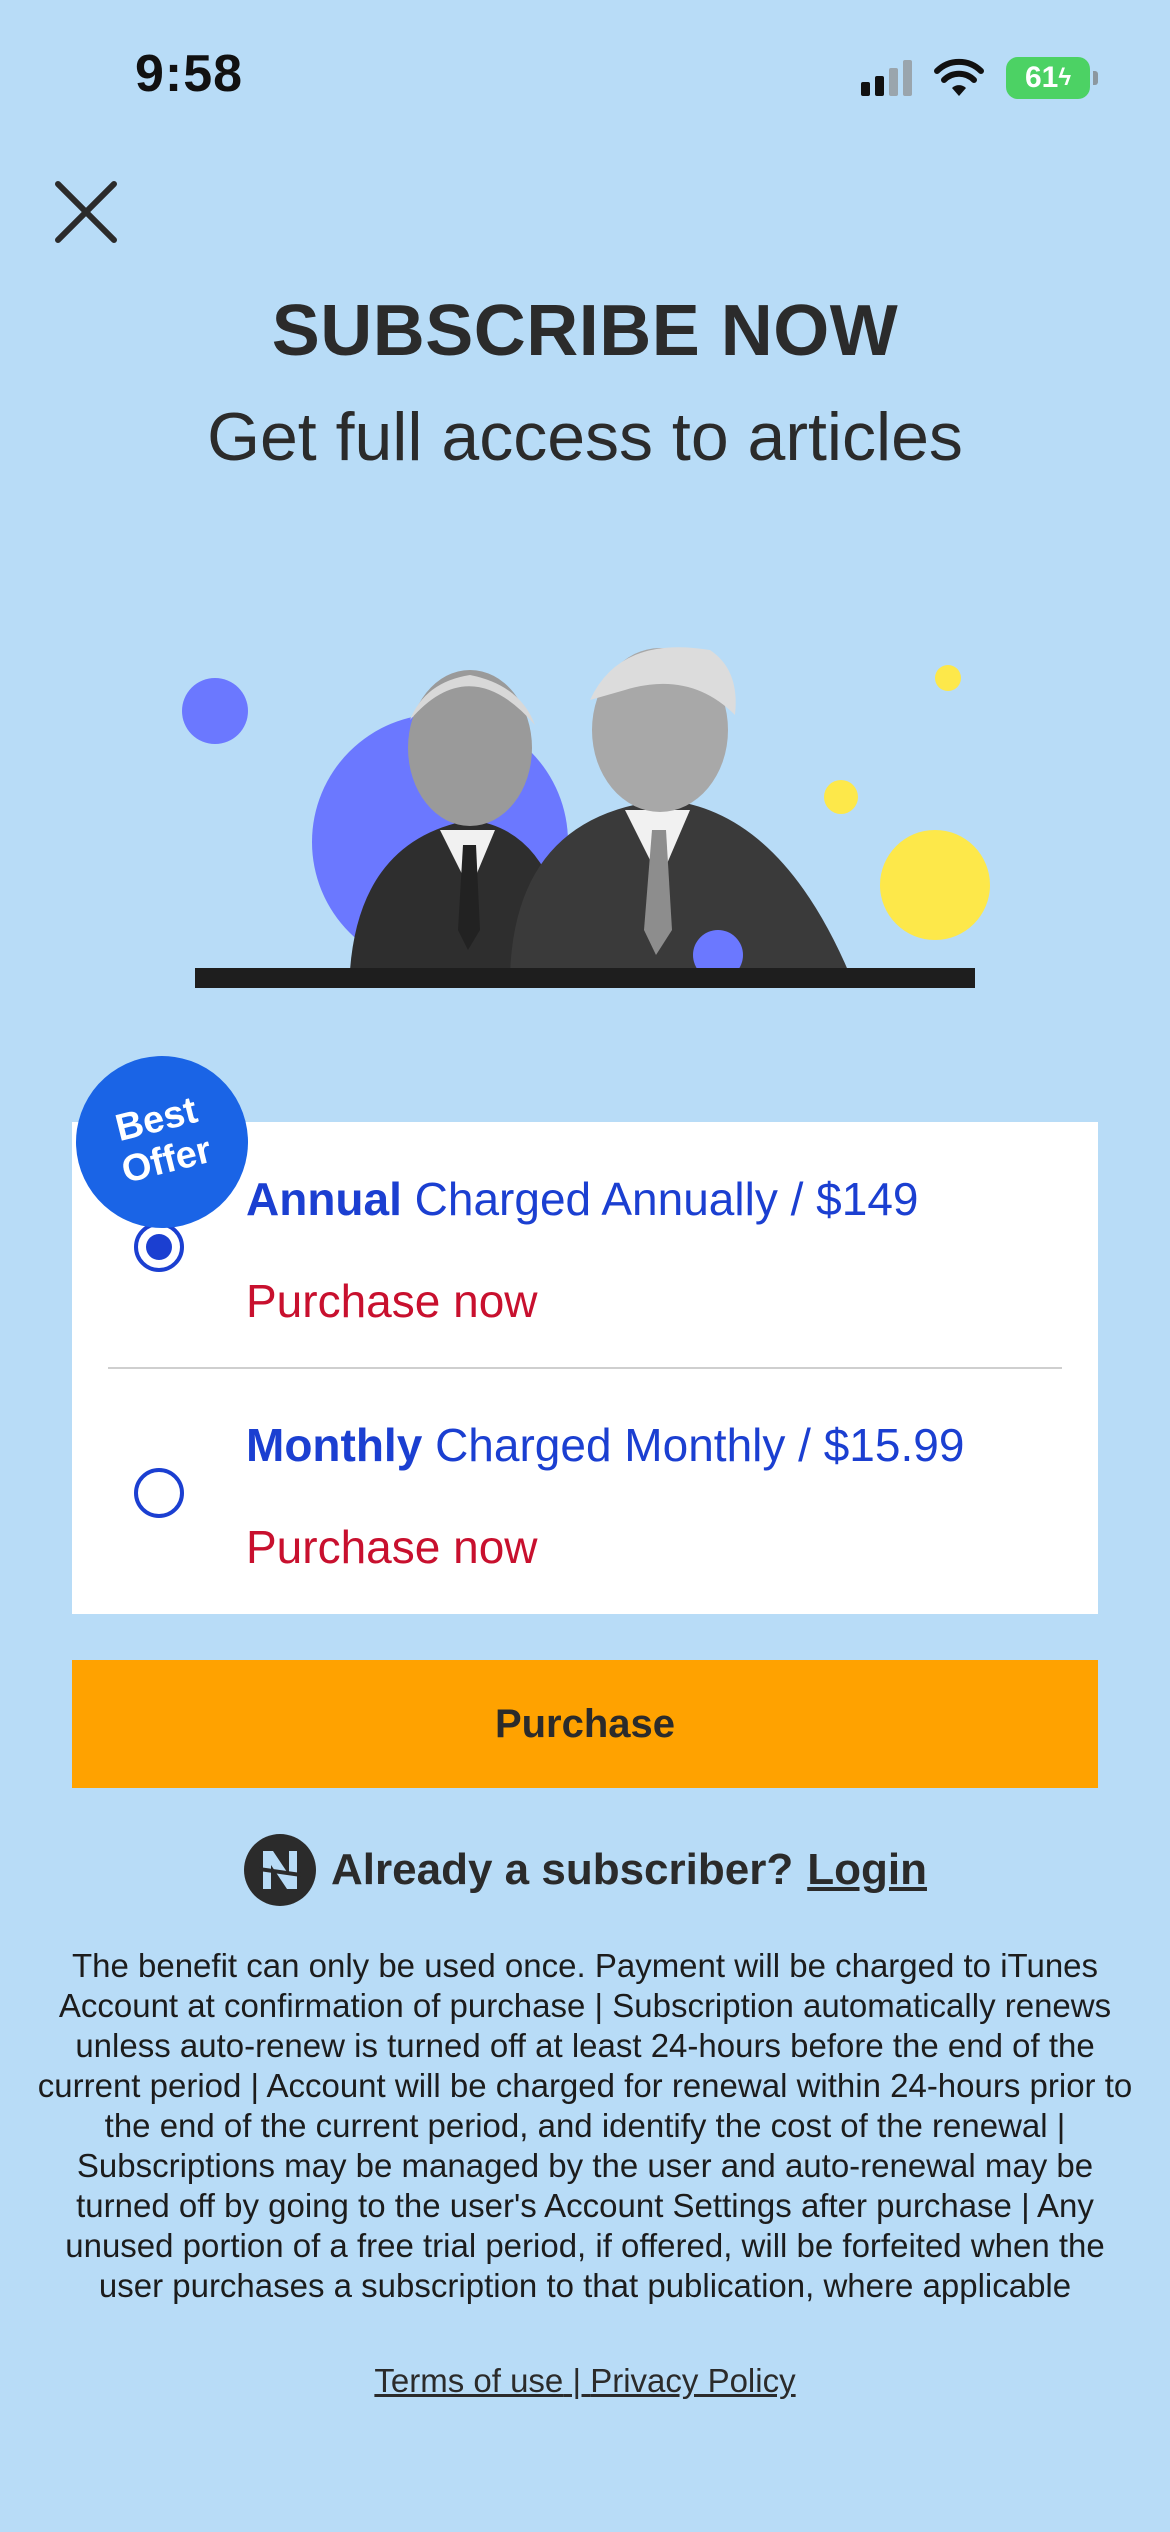 This screenshot has height=2532, width=1170. I want to click on login-link: Login, so click(867, 1870).